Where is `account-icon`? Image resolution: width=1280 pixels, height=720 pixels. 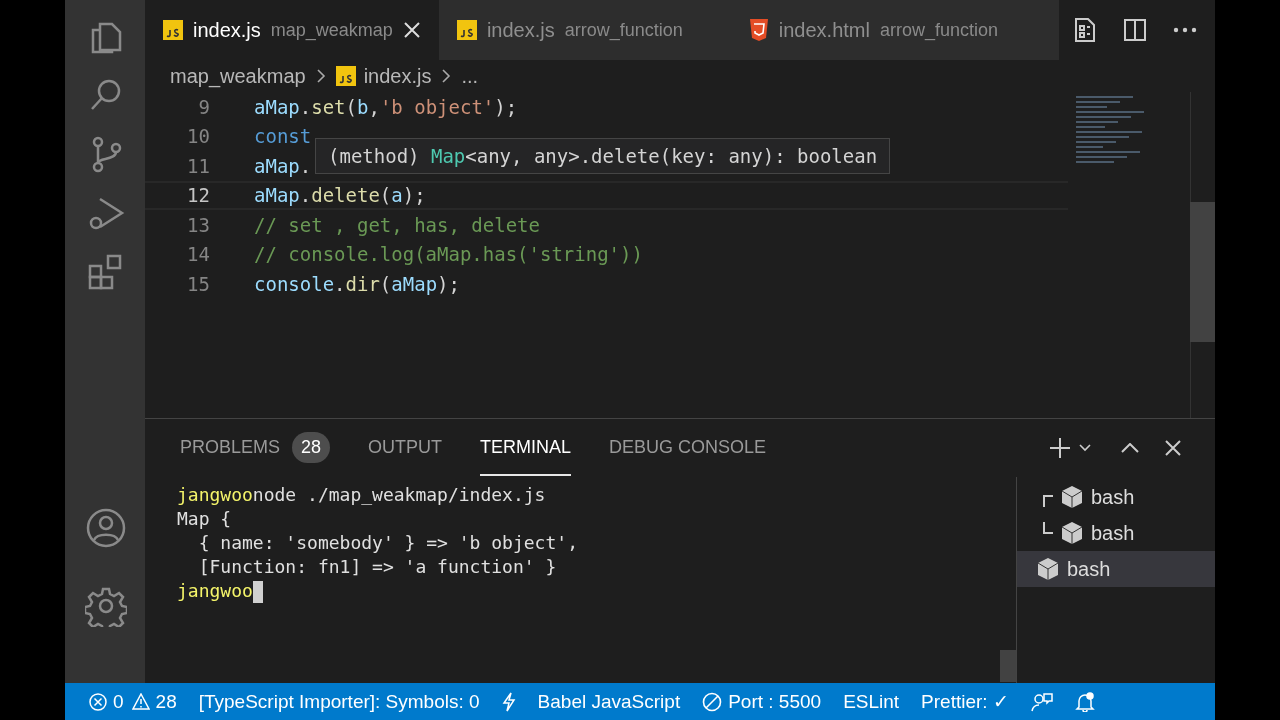 account-icon is located at coordinates (106, 528).